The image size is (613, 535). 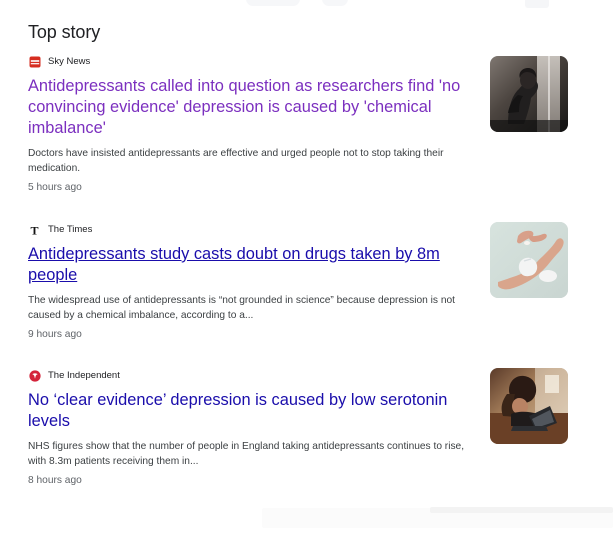 I want to click on woman-at-laptop-image, so click(x=529, y=406).